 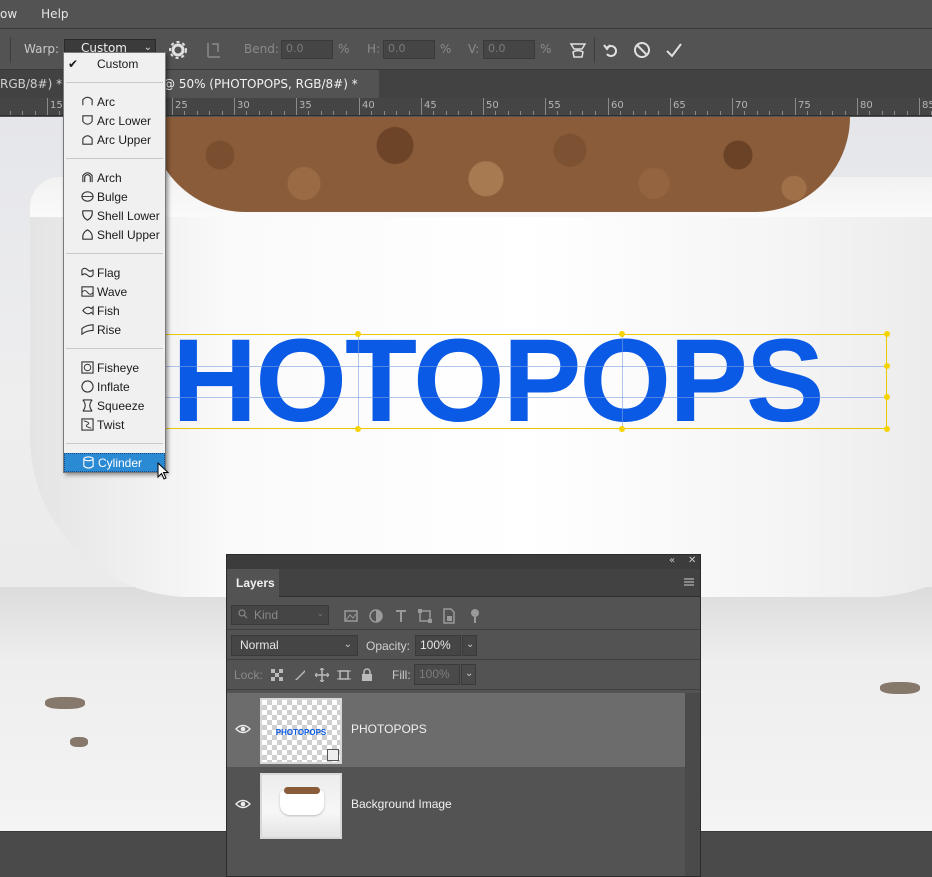 I want to click on ruler-number: 15, so click(x=56, y=105).